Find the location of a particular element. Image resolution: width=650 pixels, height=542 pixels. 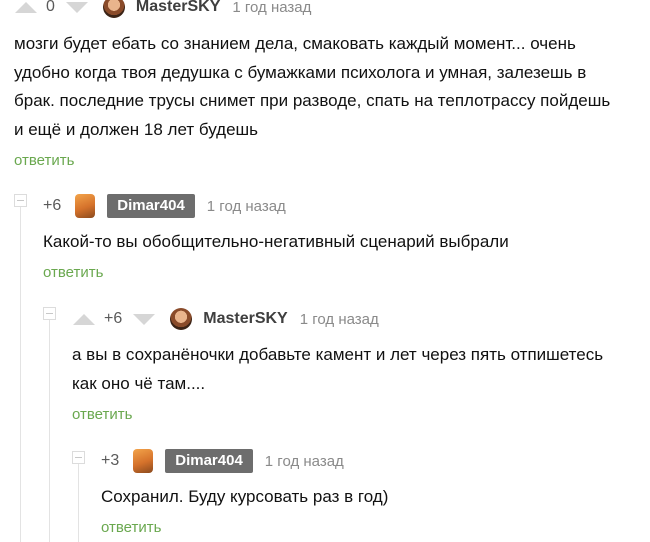

comment-header: +3 Dimar404 1 год назад is located at coordinates (222, 461).